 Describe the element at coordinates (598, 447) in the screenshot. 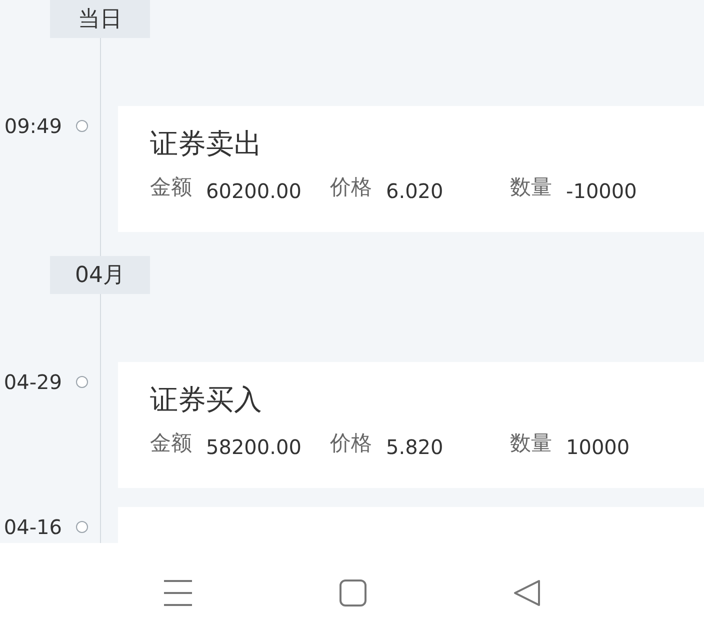

I see `field-value: 10000` at that location.